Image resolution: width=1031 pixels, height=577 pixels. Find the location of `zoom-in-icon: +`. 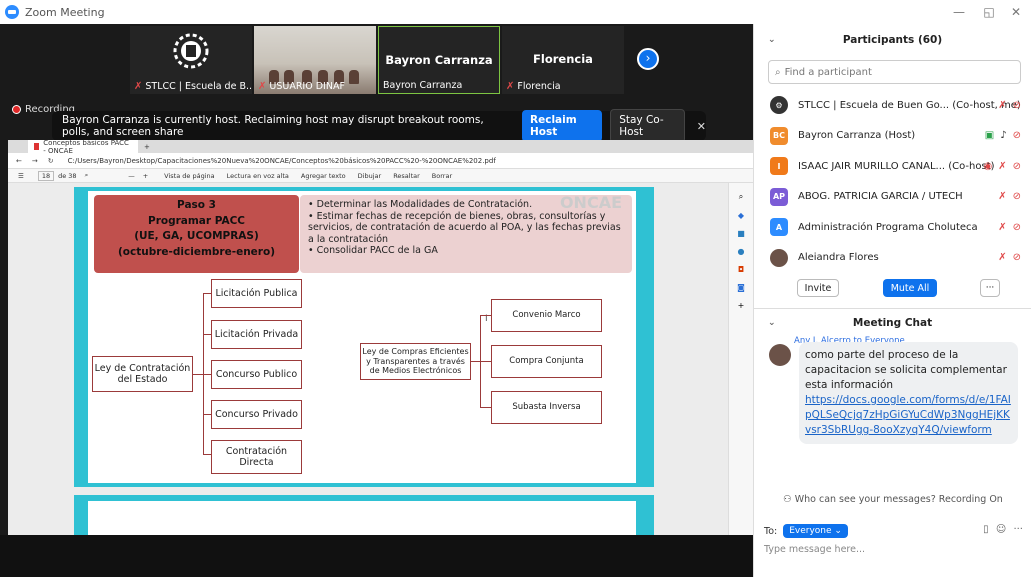

zoom-in-icon: + is located at coordinates (145, 176).